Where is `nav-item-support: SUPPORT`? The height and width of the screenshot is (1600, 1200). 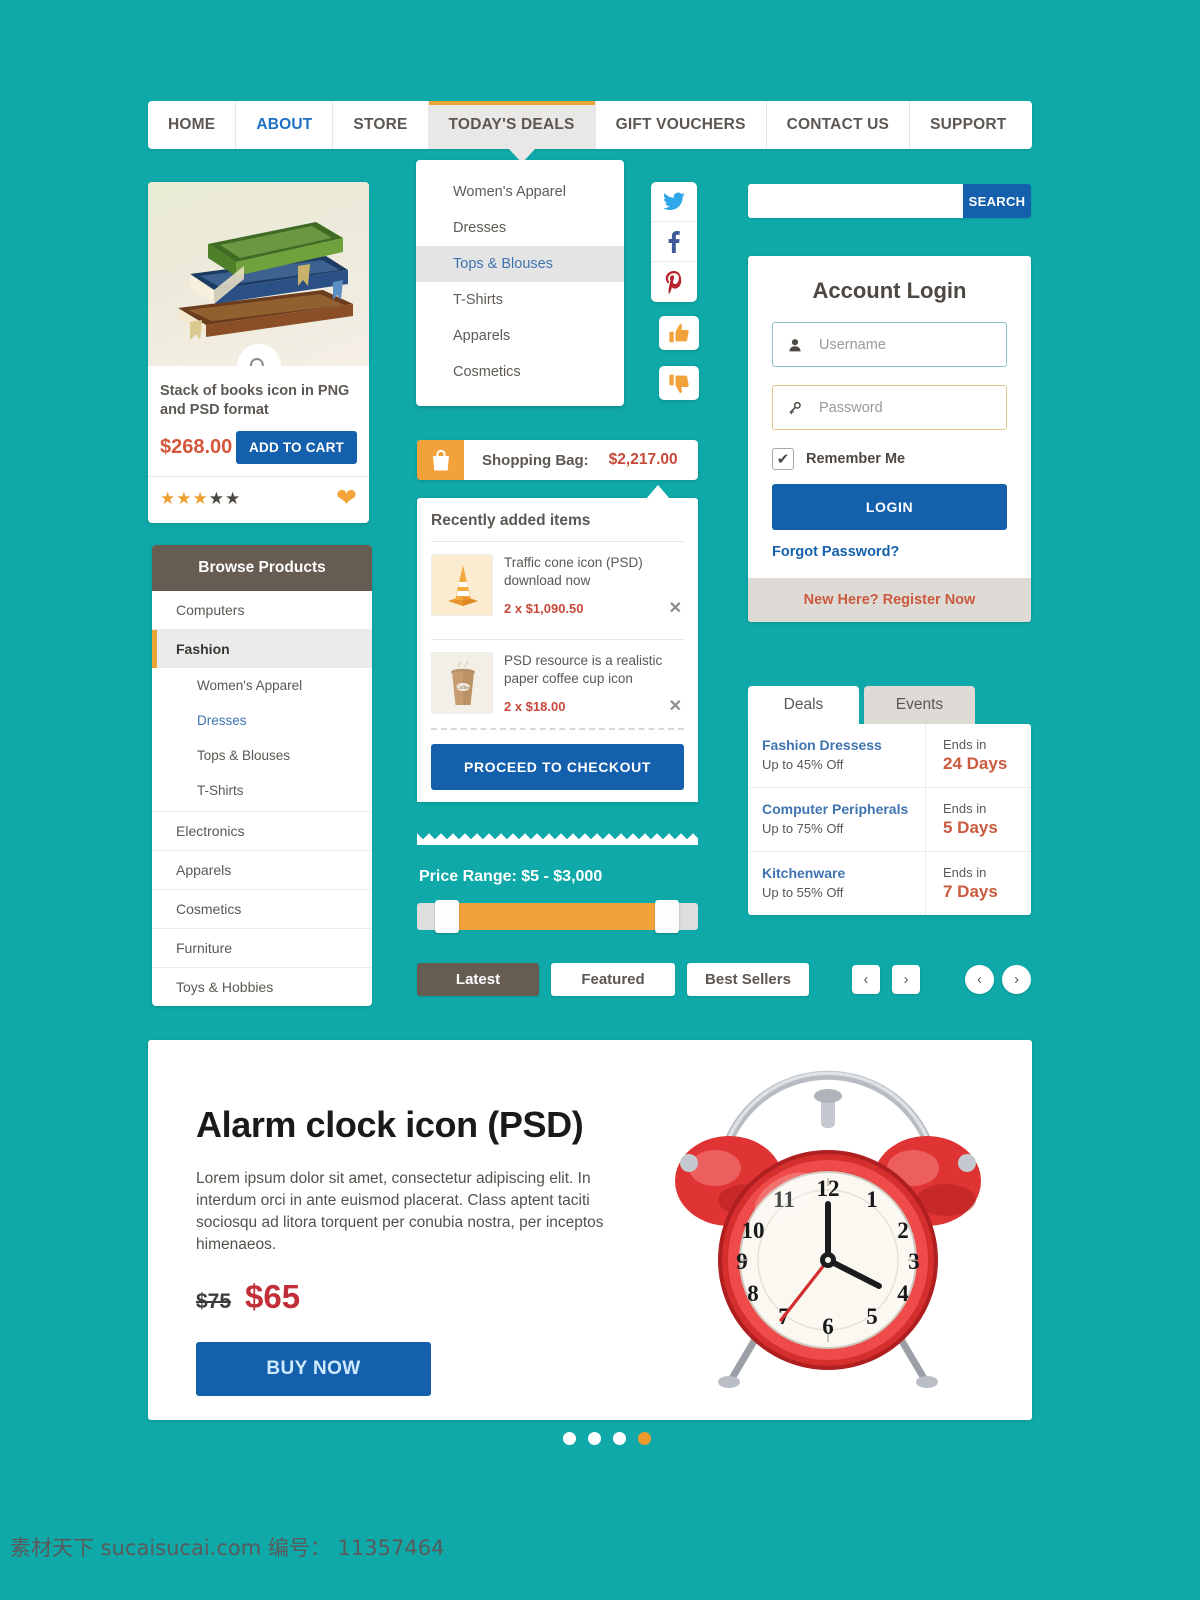 nav-item-support: SUPPORT is located at coordinates (968, 125).